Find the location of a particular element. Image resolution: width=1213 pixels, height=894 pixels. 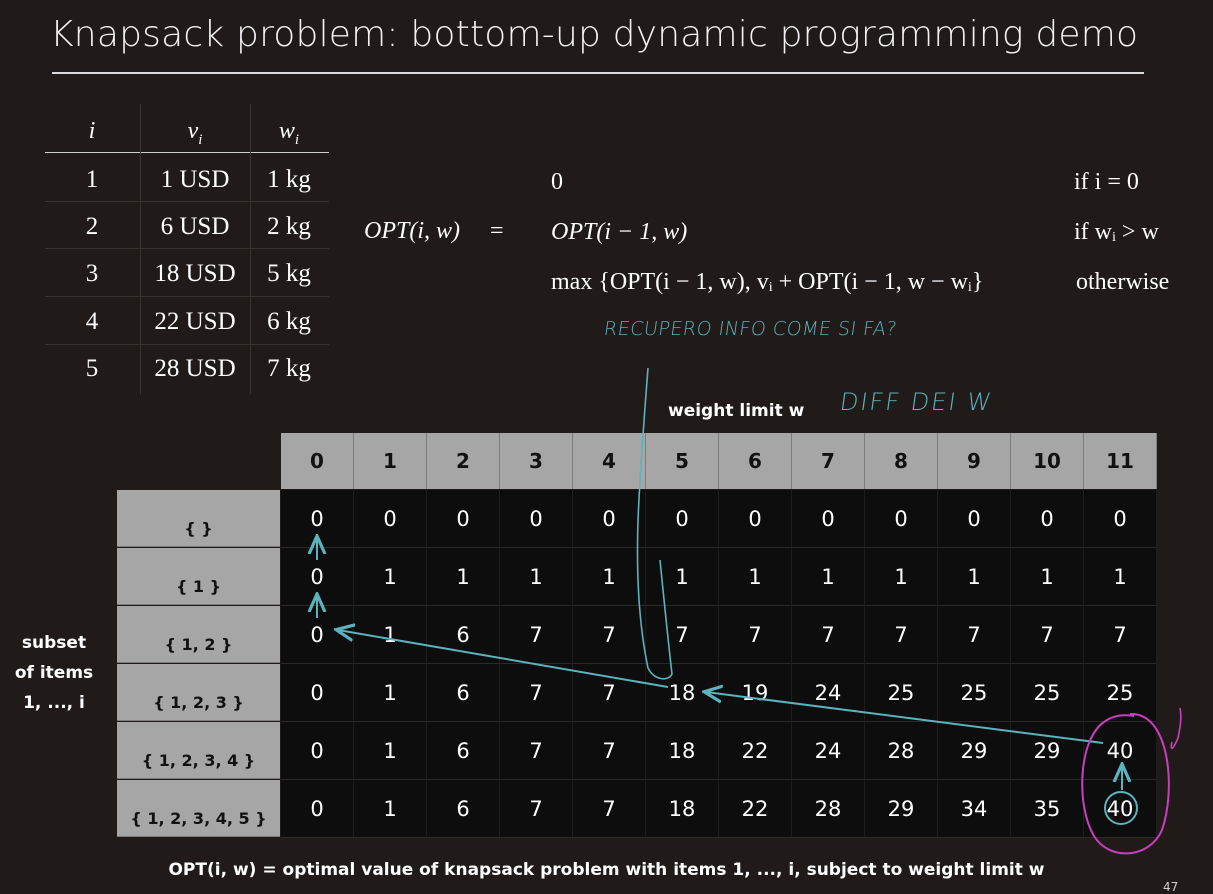

circle-final-answer is located at coordinates (1121, 808).